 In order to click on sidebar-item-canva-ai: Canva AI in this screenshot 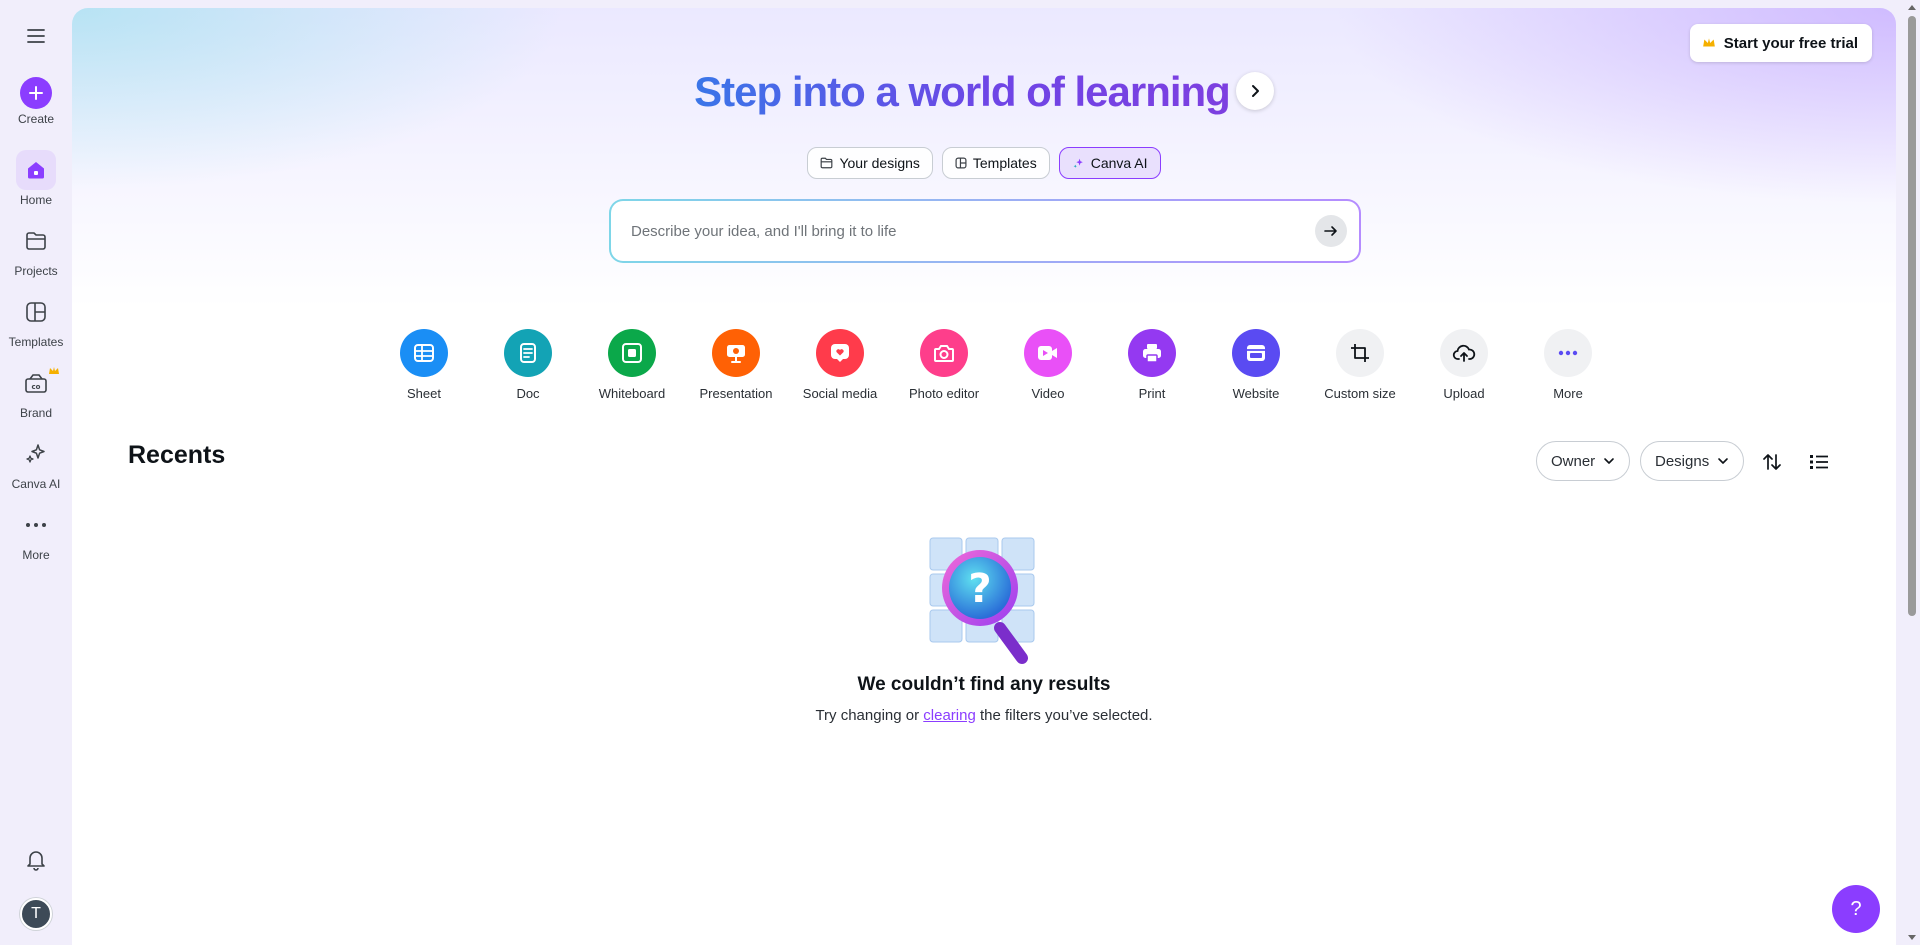, I will do `click(36, 462)`.